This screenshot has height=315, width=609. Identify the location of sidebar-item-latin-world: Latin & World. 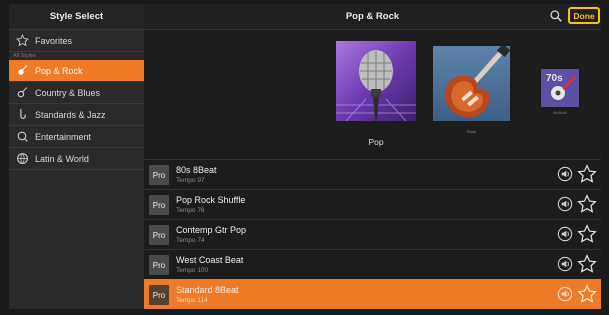
(76, 159).